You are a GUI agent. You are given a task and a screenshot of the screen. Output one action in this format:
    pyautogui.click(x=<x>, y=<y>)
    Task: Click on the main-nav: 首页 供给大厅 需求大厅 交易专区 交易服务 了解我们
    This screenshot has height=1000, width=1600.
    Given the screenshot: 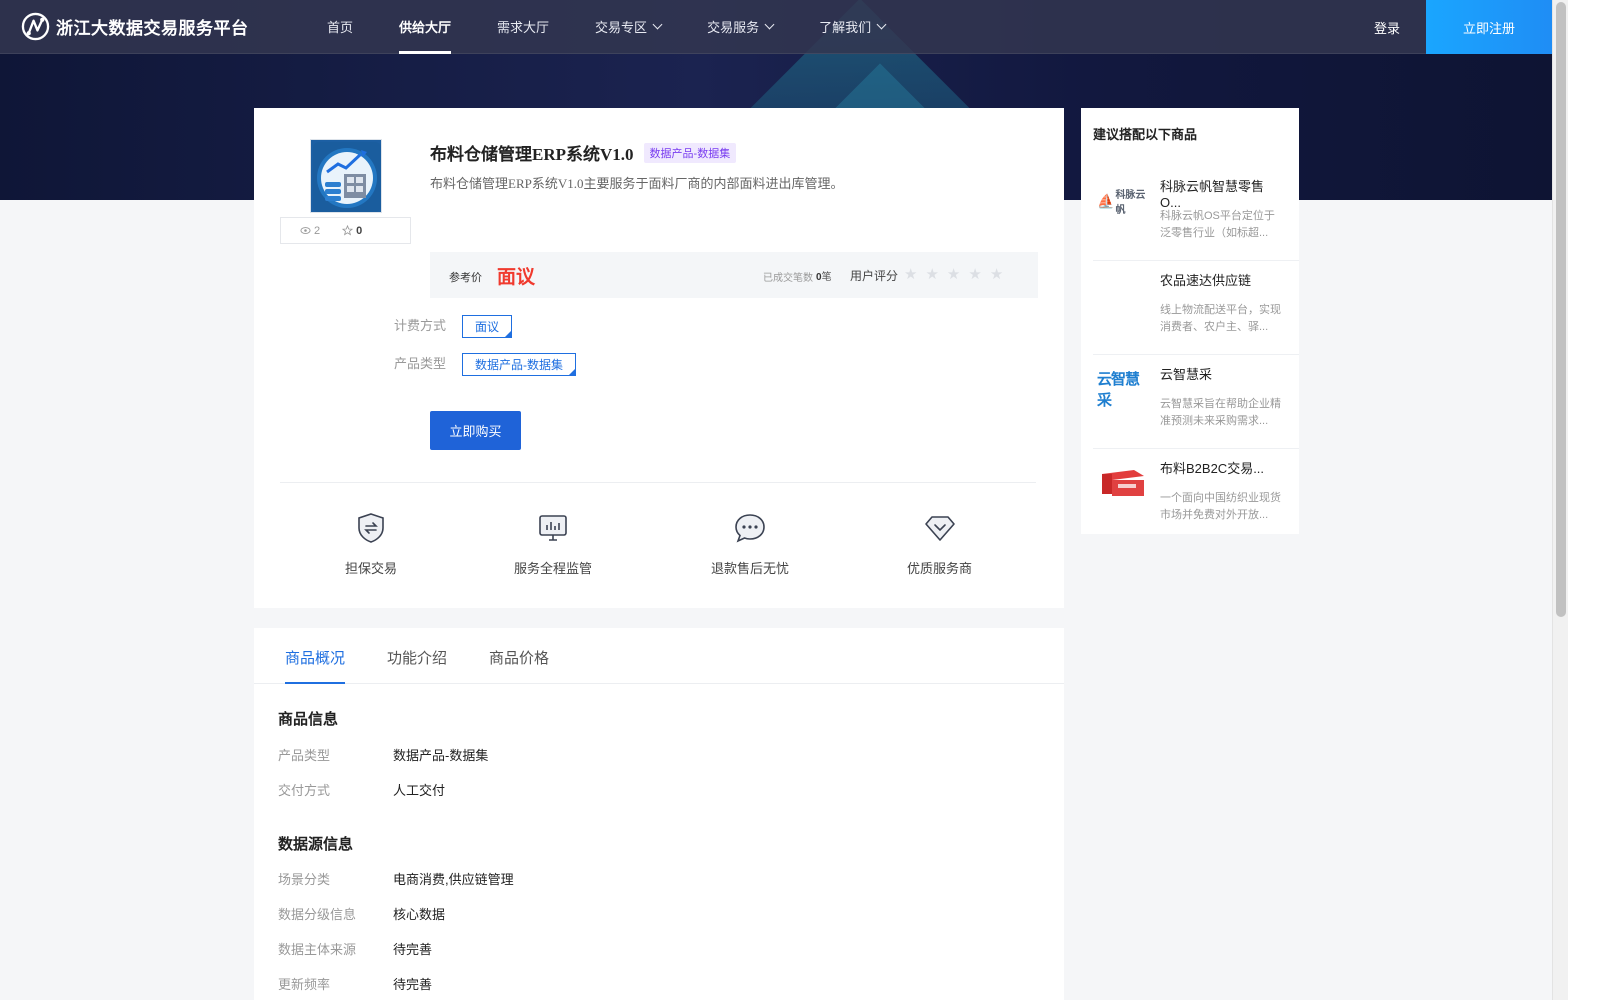 What is the action you would take?
    pyautogui.click(x=629, y=27)
    